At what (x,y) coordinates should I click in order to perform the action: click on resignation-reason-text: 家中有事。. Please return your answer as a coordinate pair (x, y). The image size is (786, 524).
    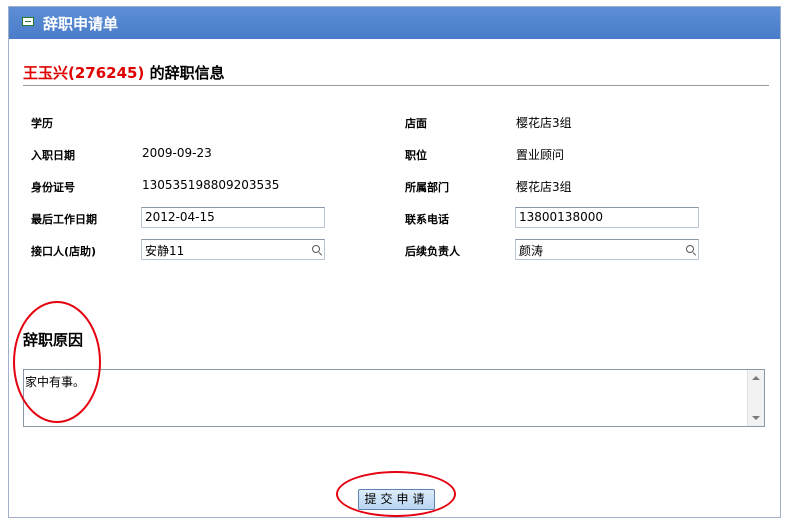
    Looking at the image, I should click on (55, 382).